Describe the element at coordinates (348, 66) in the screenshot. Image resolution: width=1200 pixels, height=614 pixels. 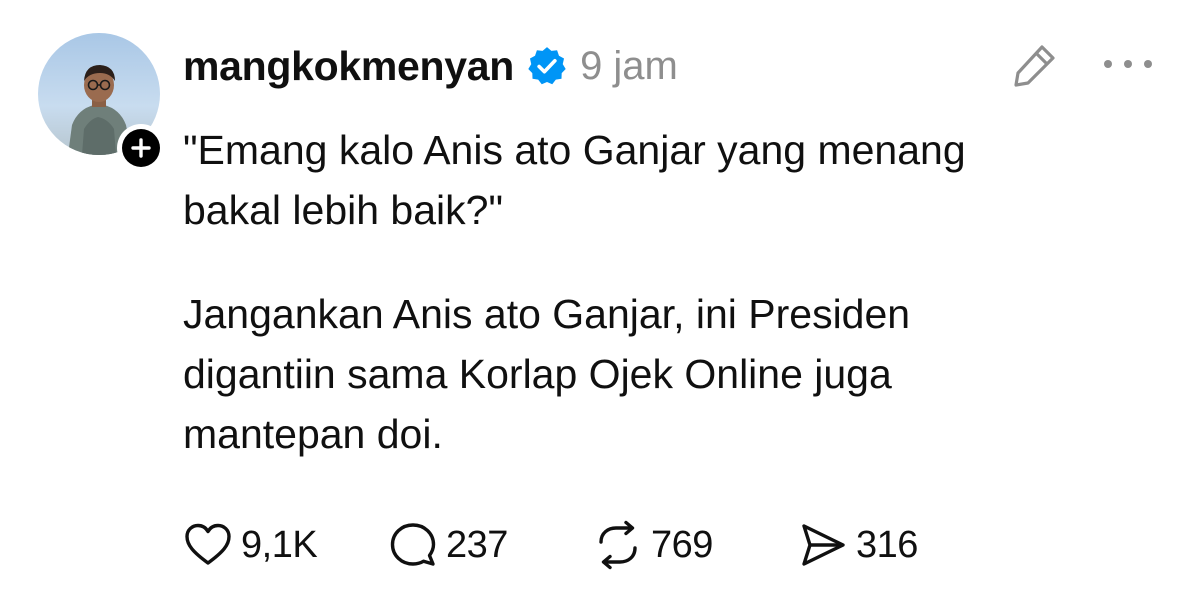
I see `author-username: mangkokmenyan` at that location.